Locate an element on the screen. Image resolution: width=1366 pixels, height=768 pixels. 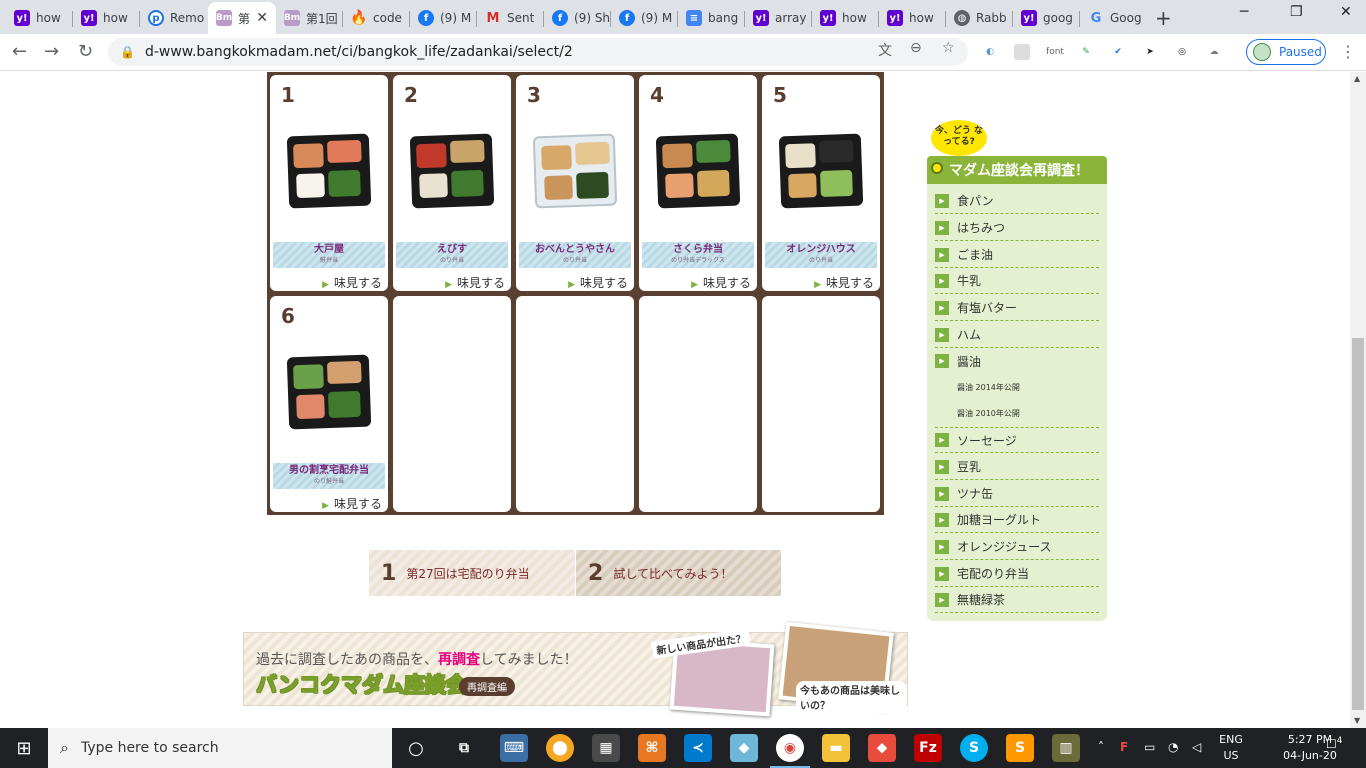
windows-start-icon: ⊞ is located at coordinates (24, 748).